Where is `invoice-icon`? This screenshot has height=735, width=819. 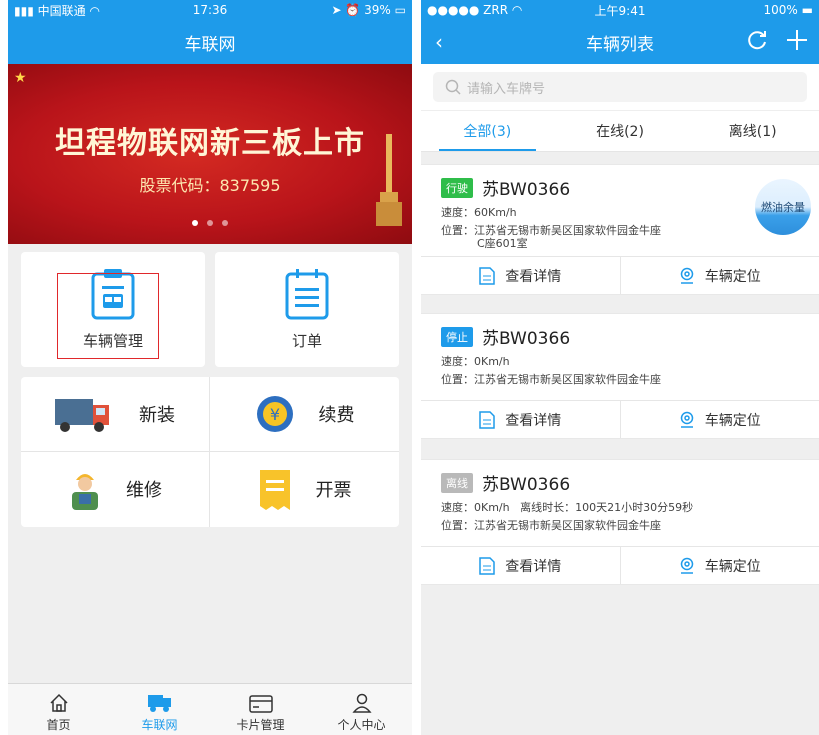
invoice-icon is located at coordinates (274, 490).